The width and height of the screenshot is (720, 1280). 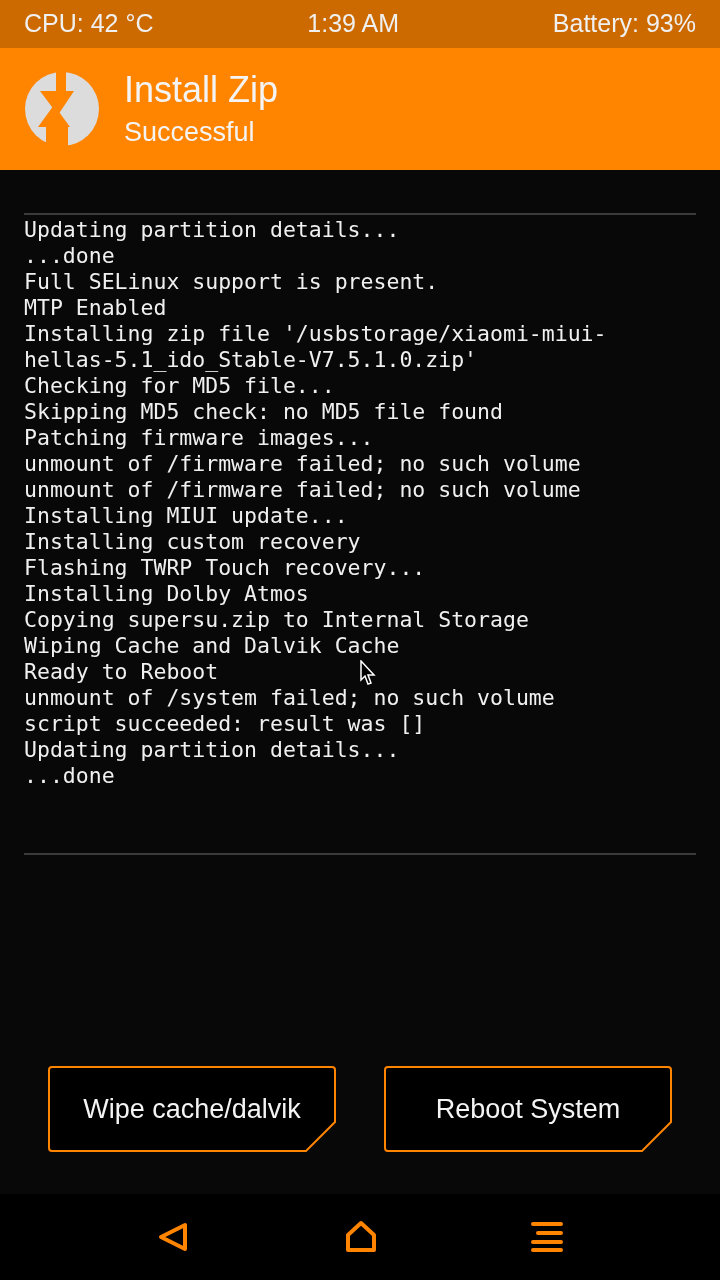 I want to click on mouse-pointer-icon, so click(x=368, y=673).